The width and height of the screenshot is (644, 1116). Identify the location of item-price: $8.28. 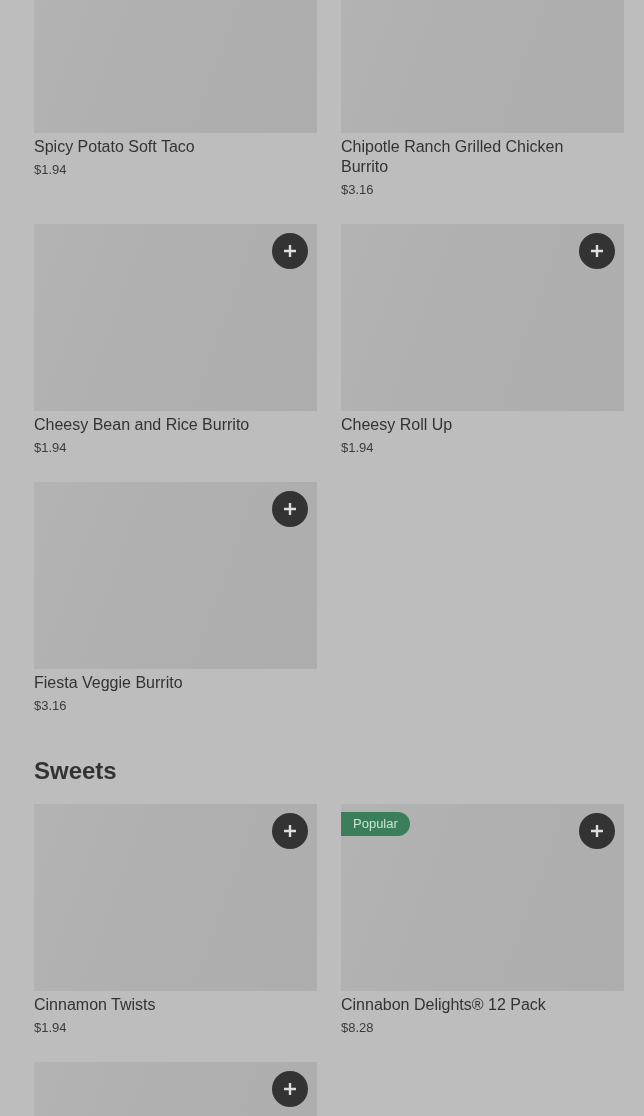
(358, 1028).